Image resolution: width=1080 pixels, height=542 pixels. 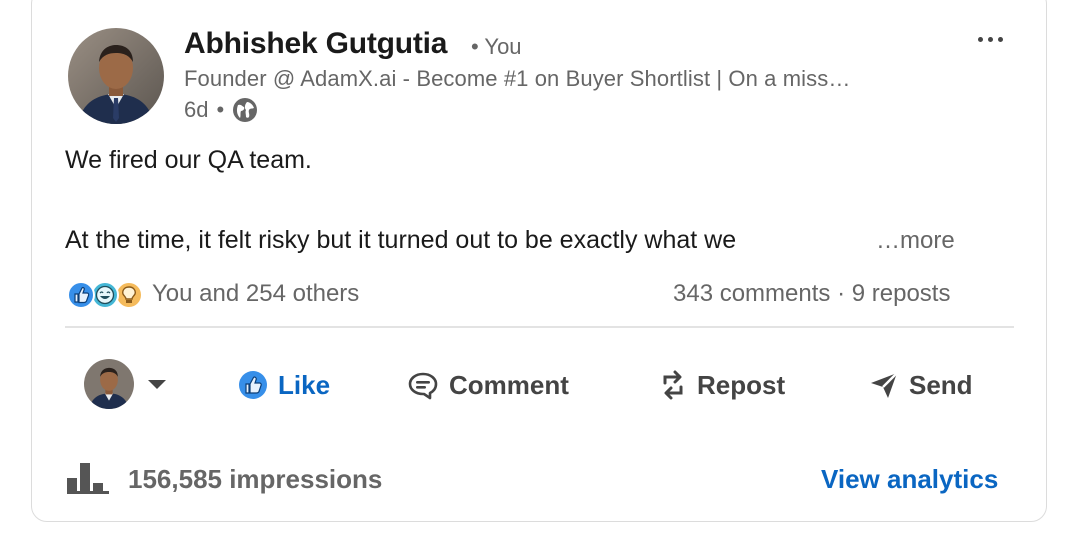 What do you see at coordinates (423, 386) in the screenshot?
I see `comment-icon` at bounding box center [423, 386].